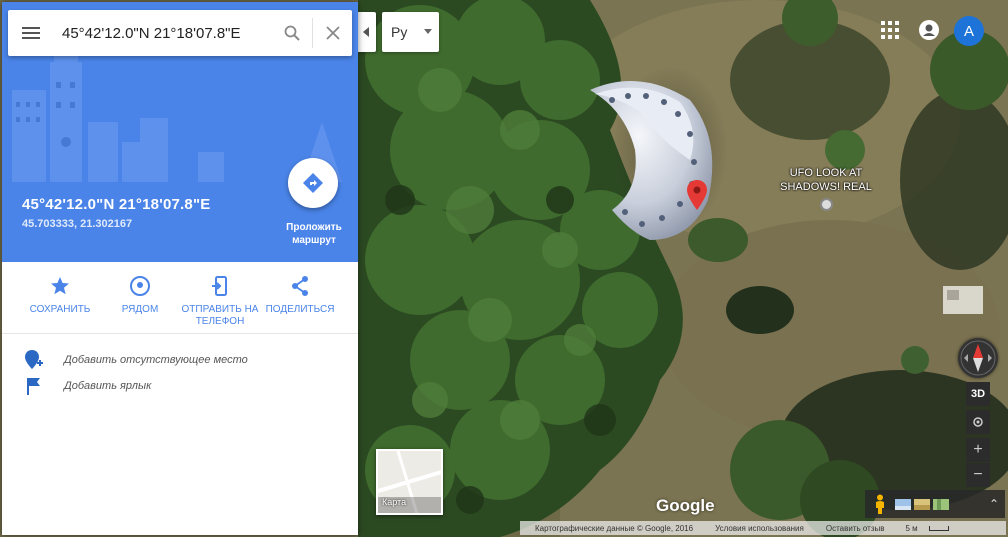 This screenshot has width=1008, height=537. I want to click on pegman-icon, so click(880, 504).